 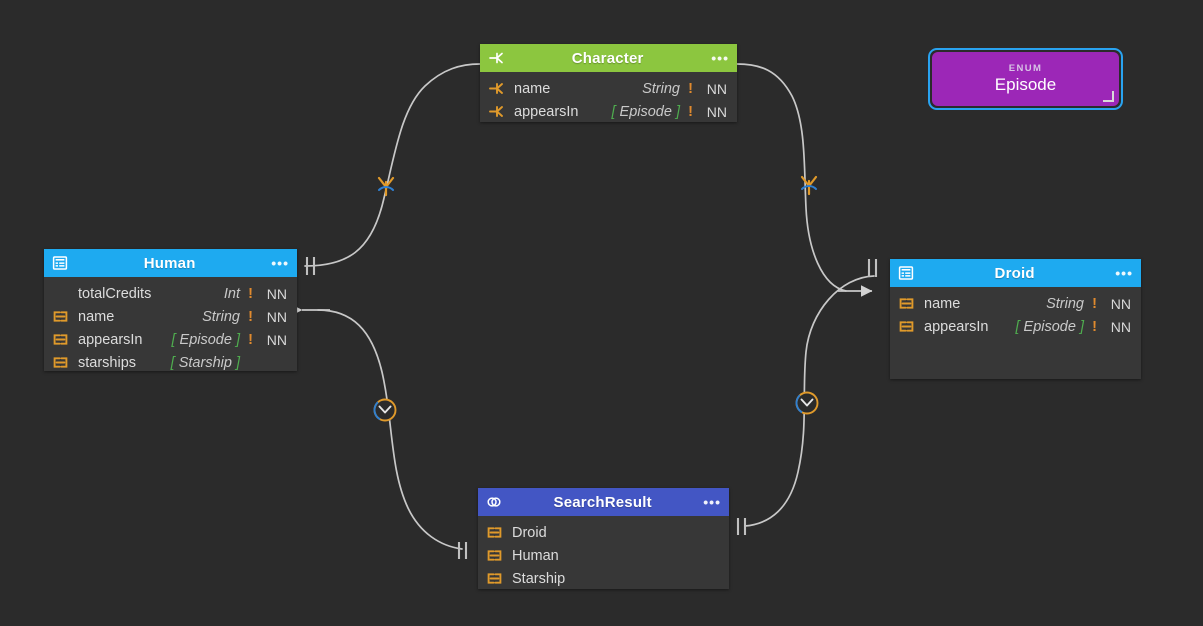 I want to click on field-row: totalCredits Int ! NN, so click(x=170, y=293).